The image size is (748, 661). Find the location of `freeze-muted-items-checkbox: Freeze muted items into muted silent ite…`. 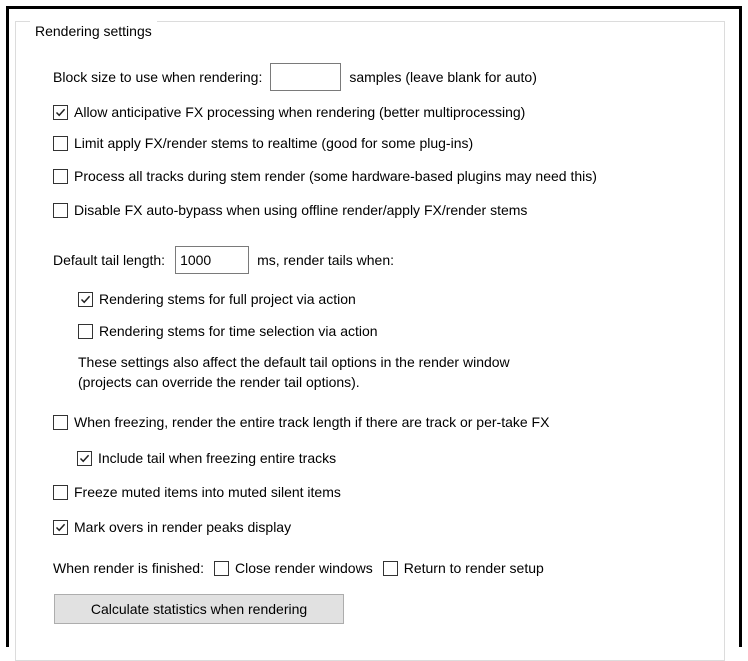

freeze-muted-items-checkbox: Freeze muted items into muted silent ite… is located at coordinates (197, 492).